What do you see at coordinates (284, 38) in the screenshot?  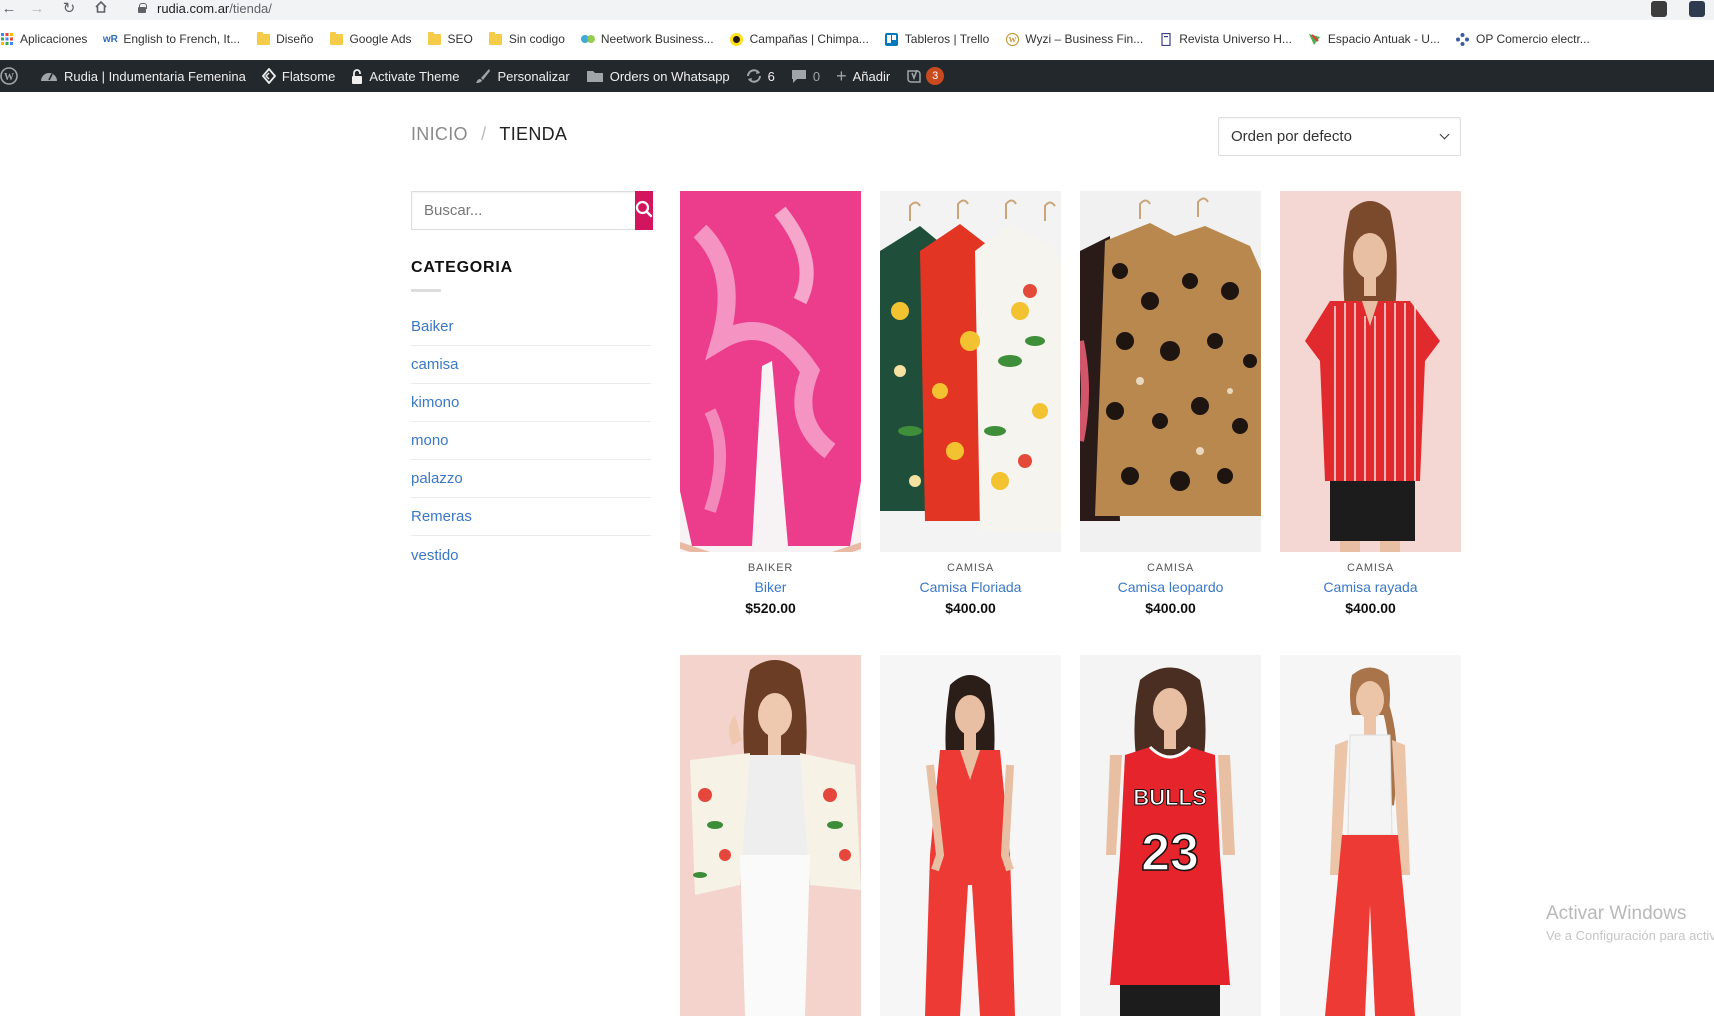 I see `bookmark-item: Diseño` at bounding box center [284, 38].